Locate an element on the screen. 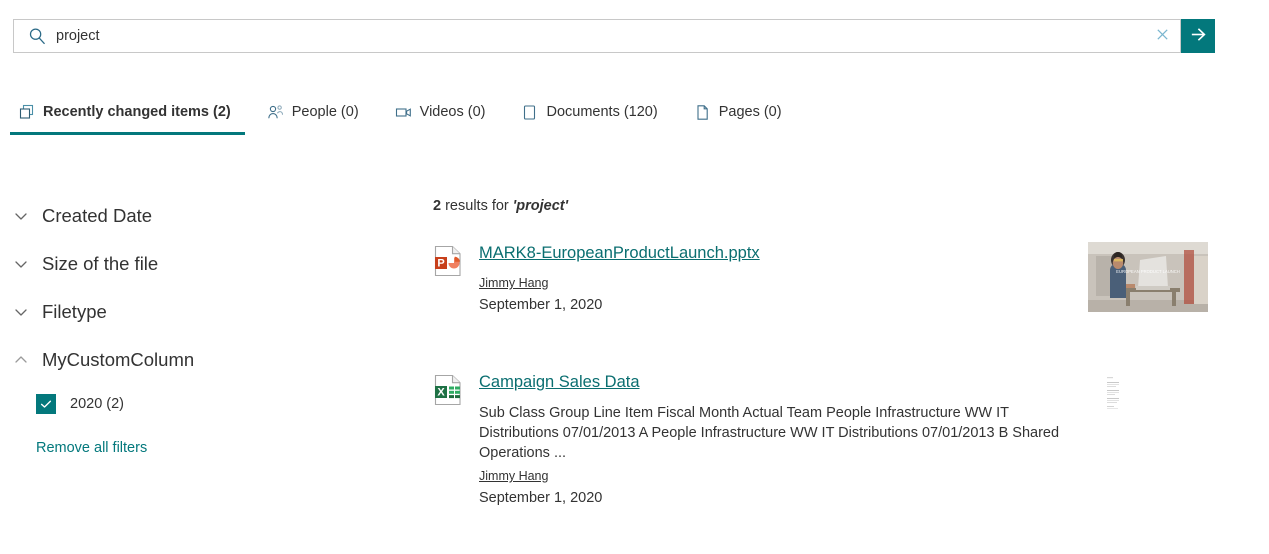 The image size is (1269, 554). close-icon is located at coordinates (1162, 36).